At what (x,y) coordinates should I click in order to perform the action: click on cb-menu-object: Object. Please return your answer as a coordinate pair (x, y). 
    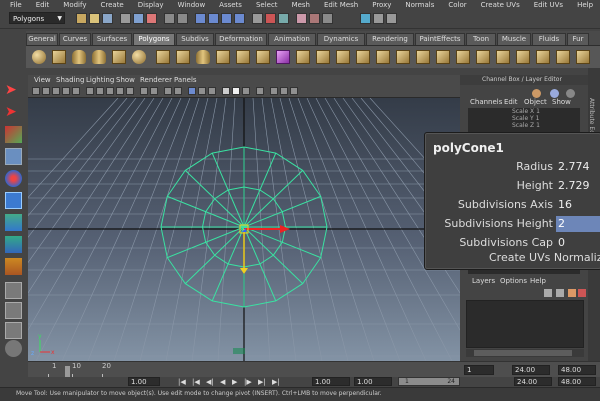
    Looking at the image, I should click on (535, 102).